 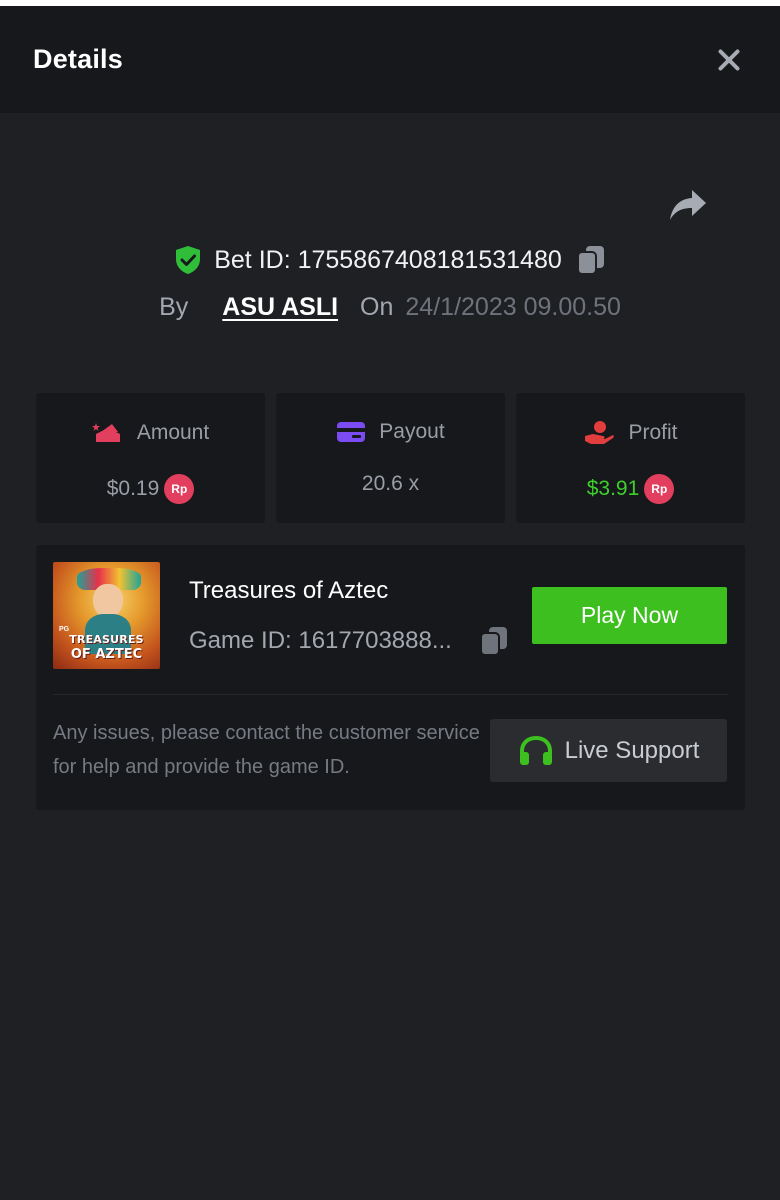 What do you see at coordinates (105, 432) in the screenshot?
I see `amount-icon` at bounding box center [105, 432].